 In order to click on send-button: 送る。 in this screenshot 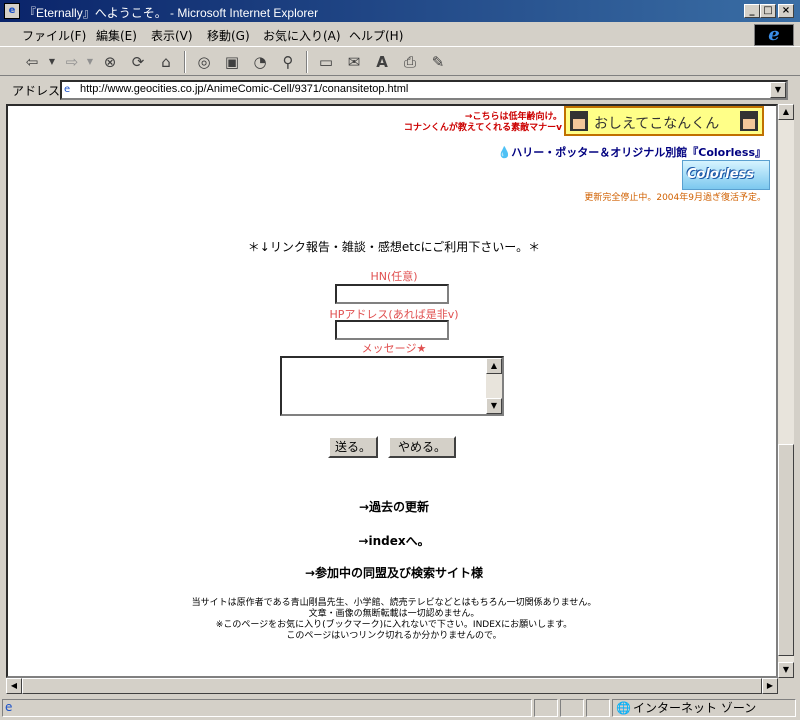, I will do `click(353, 447)`.